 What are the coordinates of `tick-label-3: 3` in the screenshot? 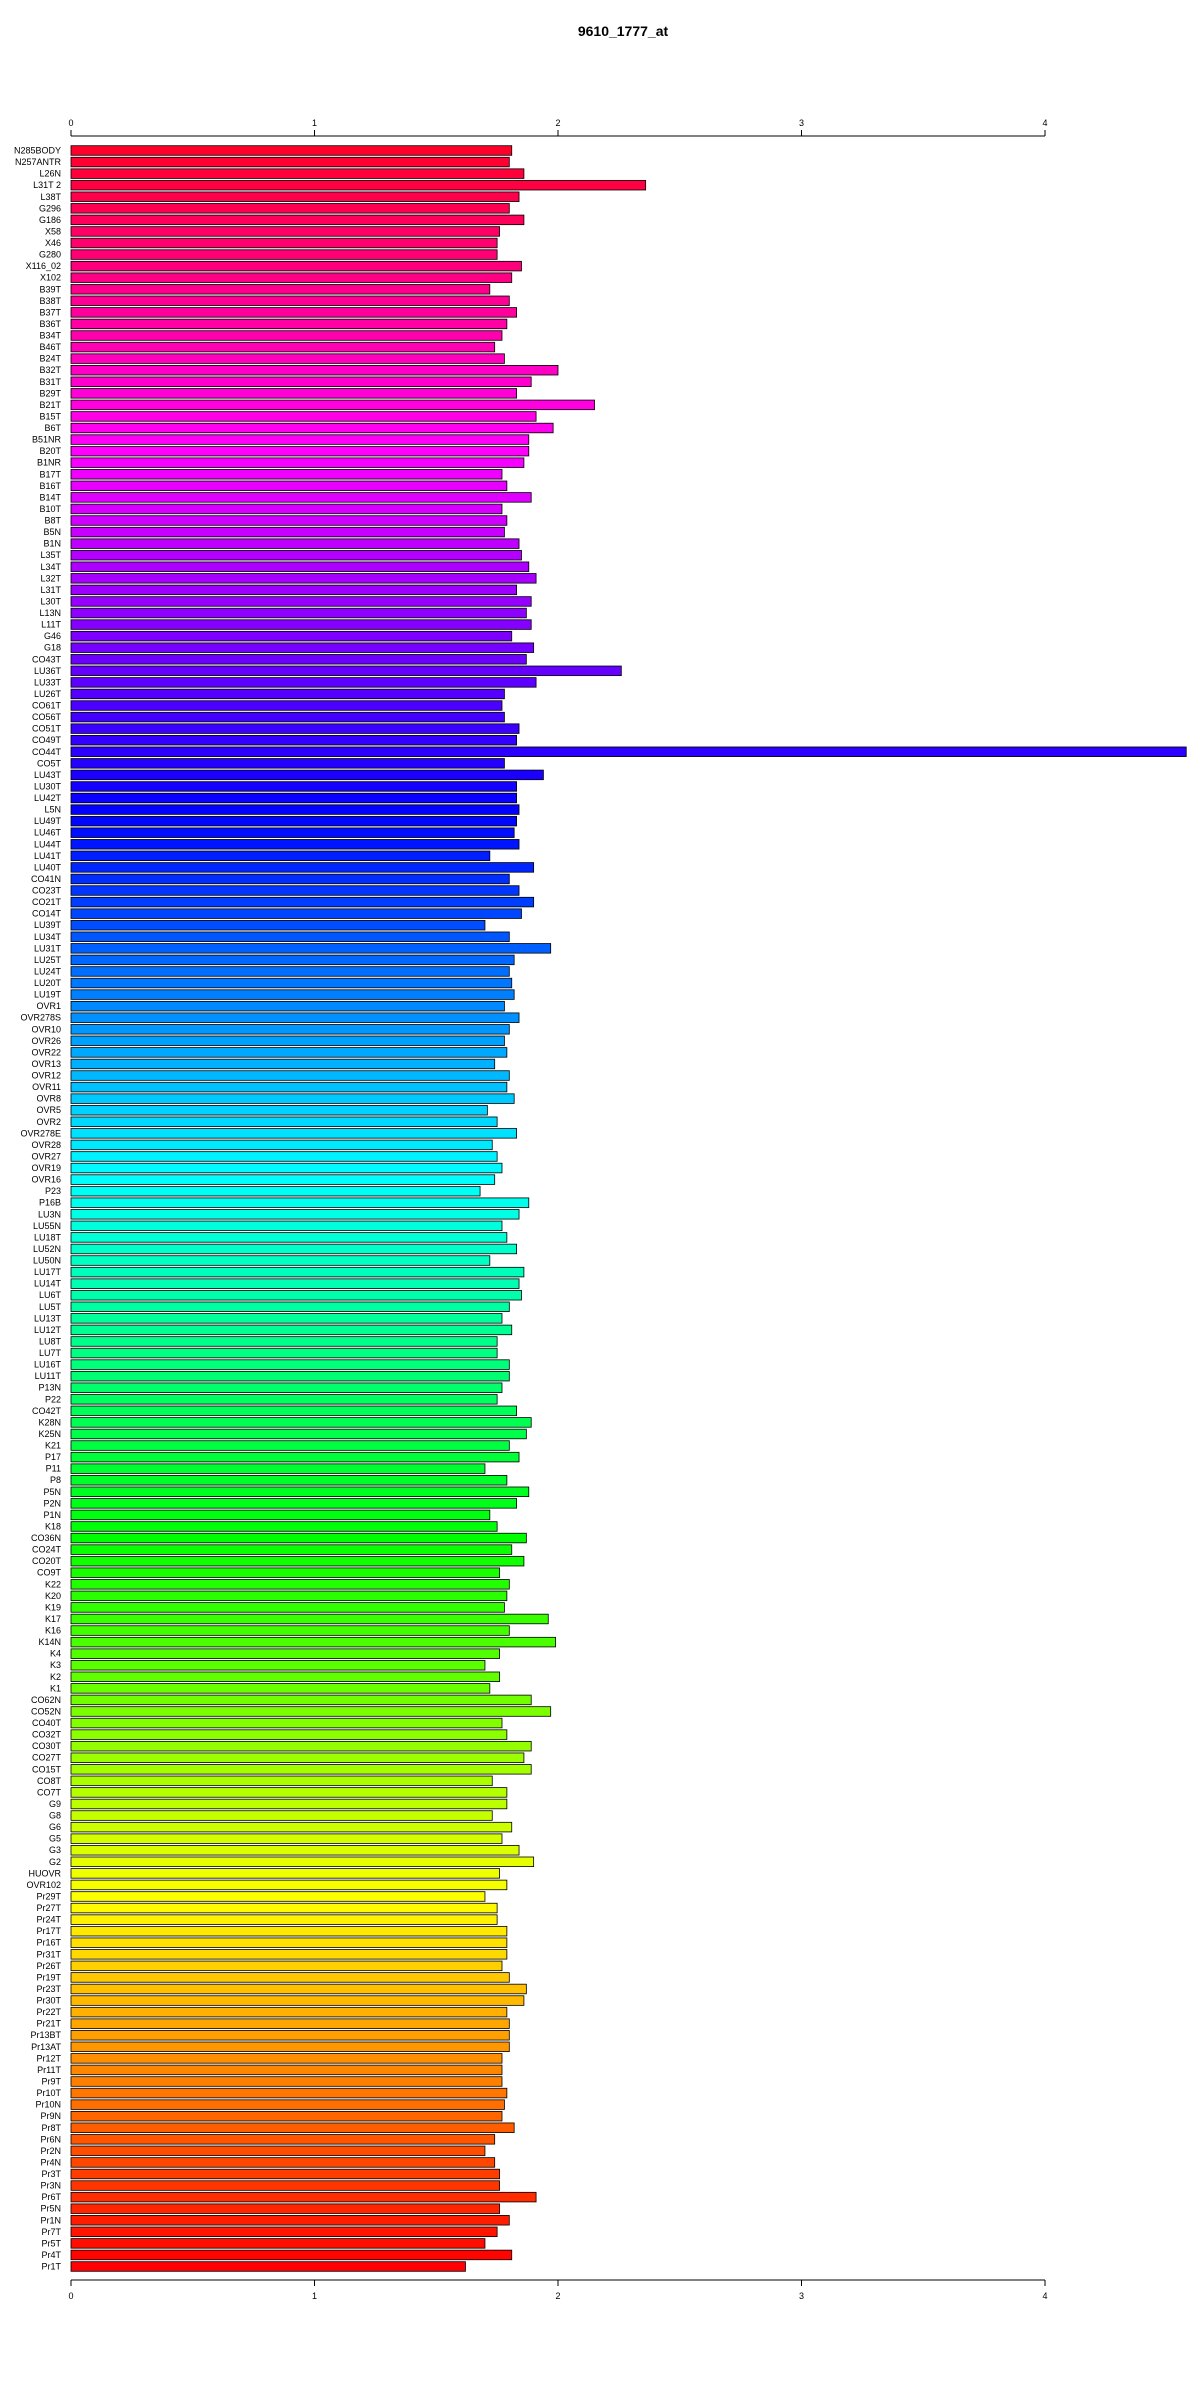 It's located at (801, 123).